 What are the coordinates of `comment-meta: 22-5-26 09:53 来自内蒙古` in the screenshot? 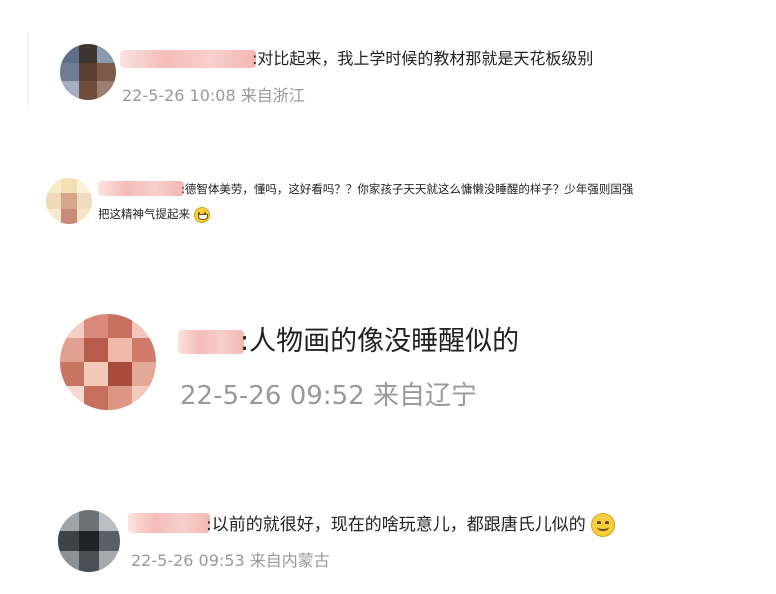 It's located at (230, 561).